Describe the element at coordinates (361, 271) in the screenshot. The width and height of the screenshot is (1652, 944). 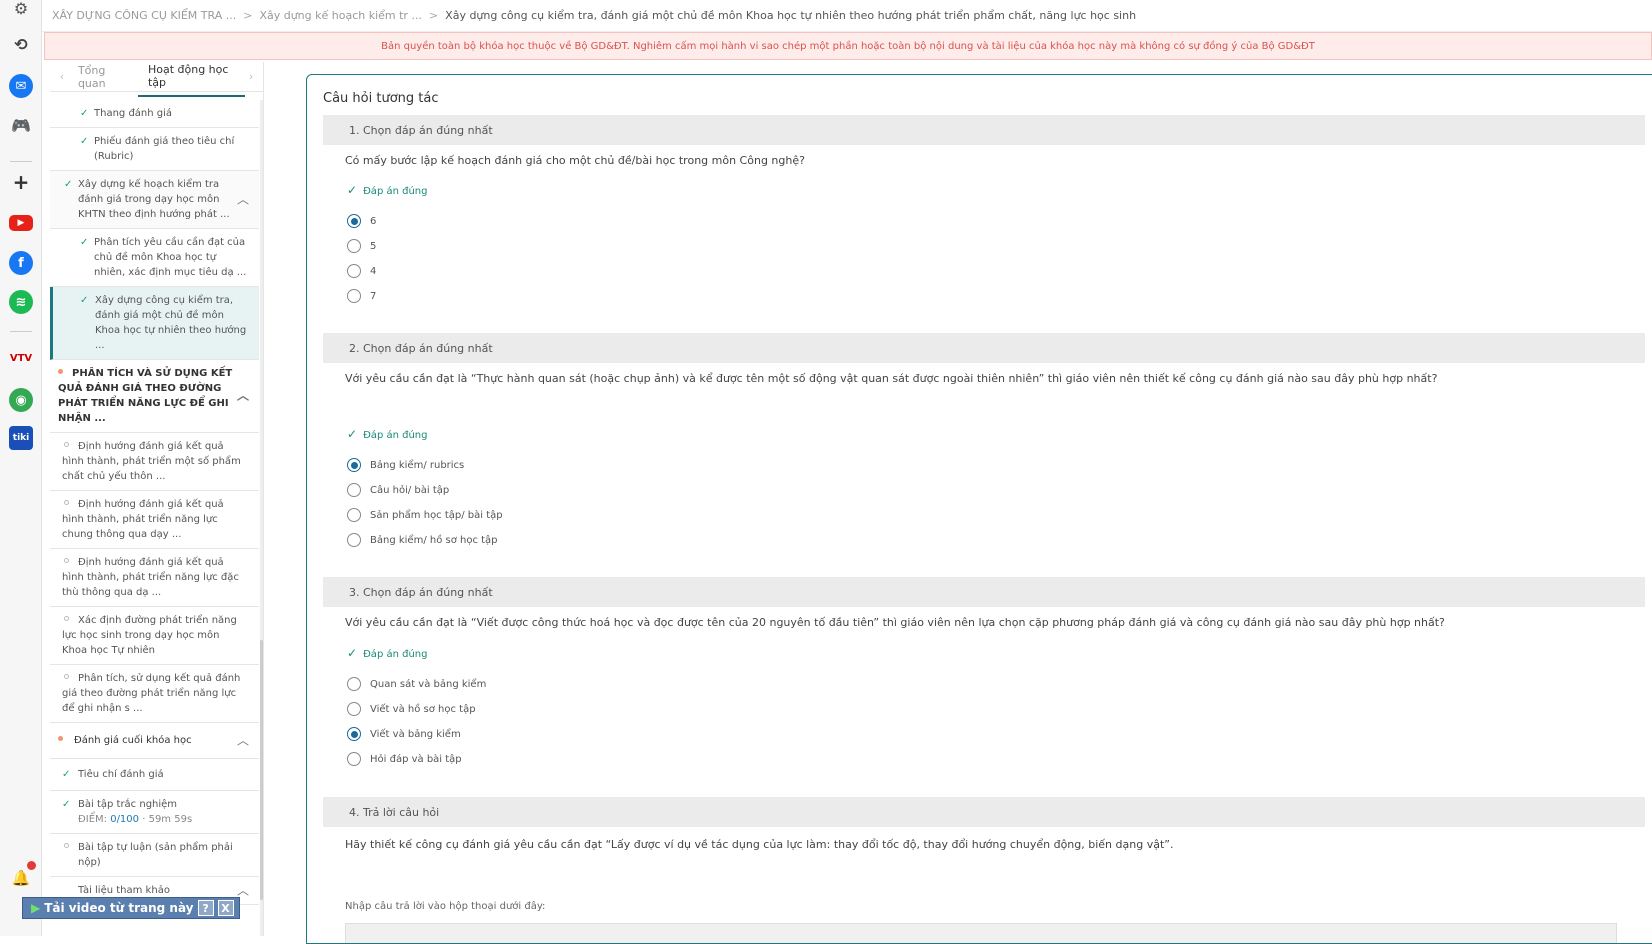
I see `answer-option: 4` at that location.